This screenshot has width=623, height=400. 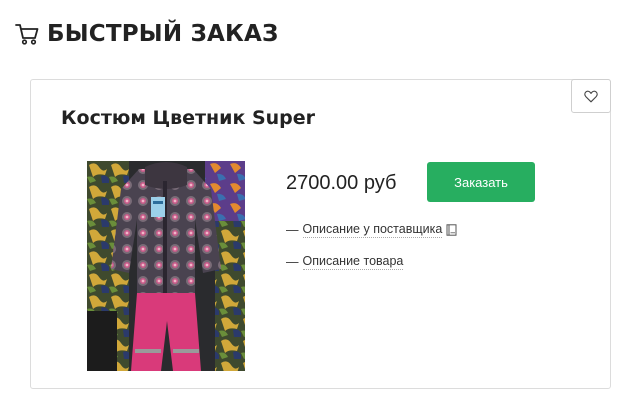 What do you see at coordinates (166, 266) in the screenshot?
I see `product-photo` at bounding box center [166, 266].